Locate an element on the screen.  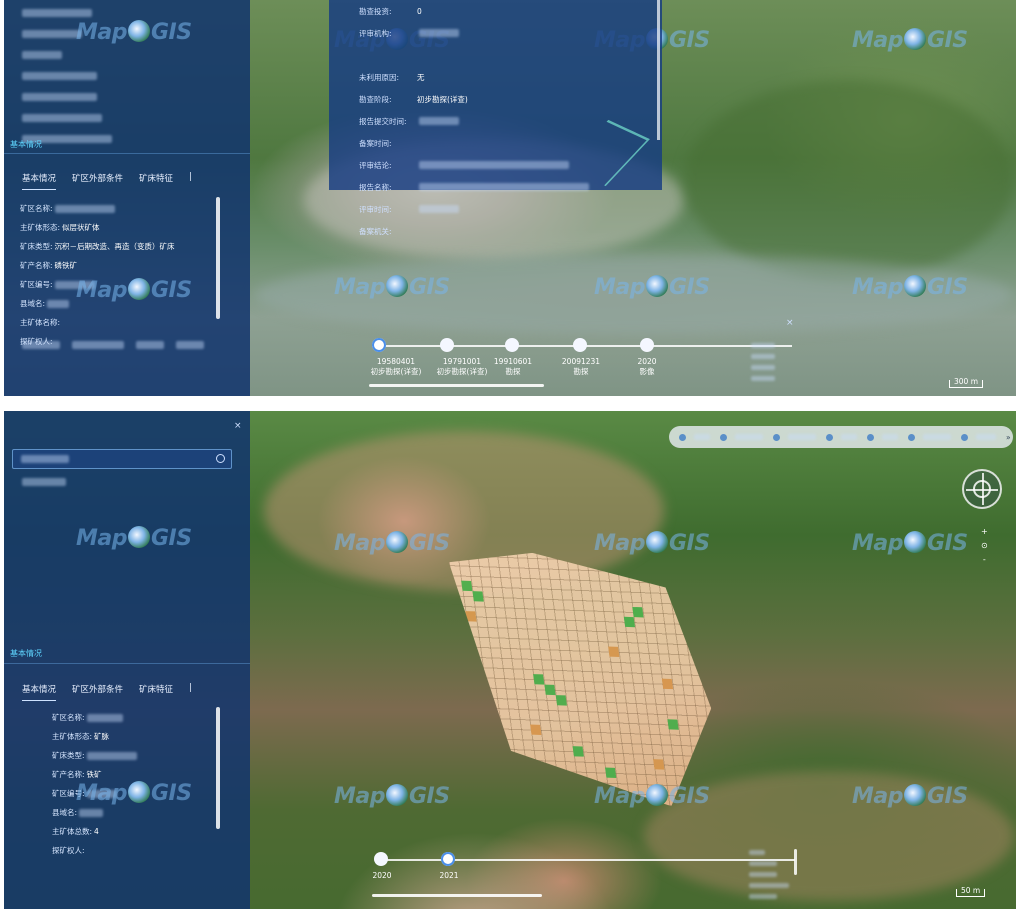
zoom-out-icon: - is located at coordinates (984, 560).